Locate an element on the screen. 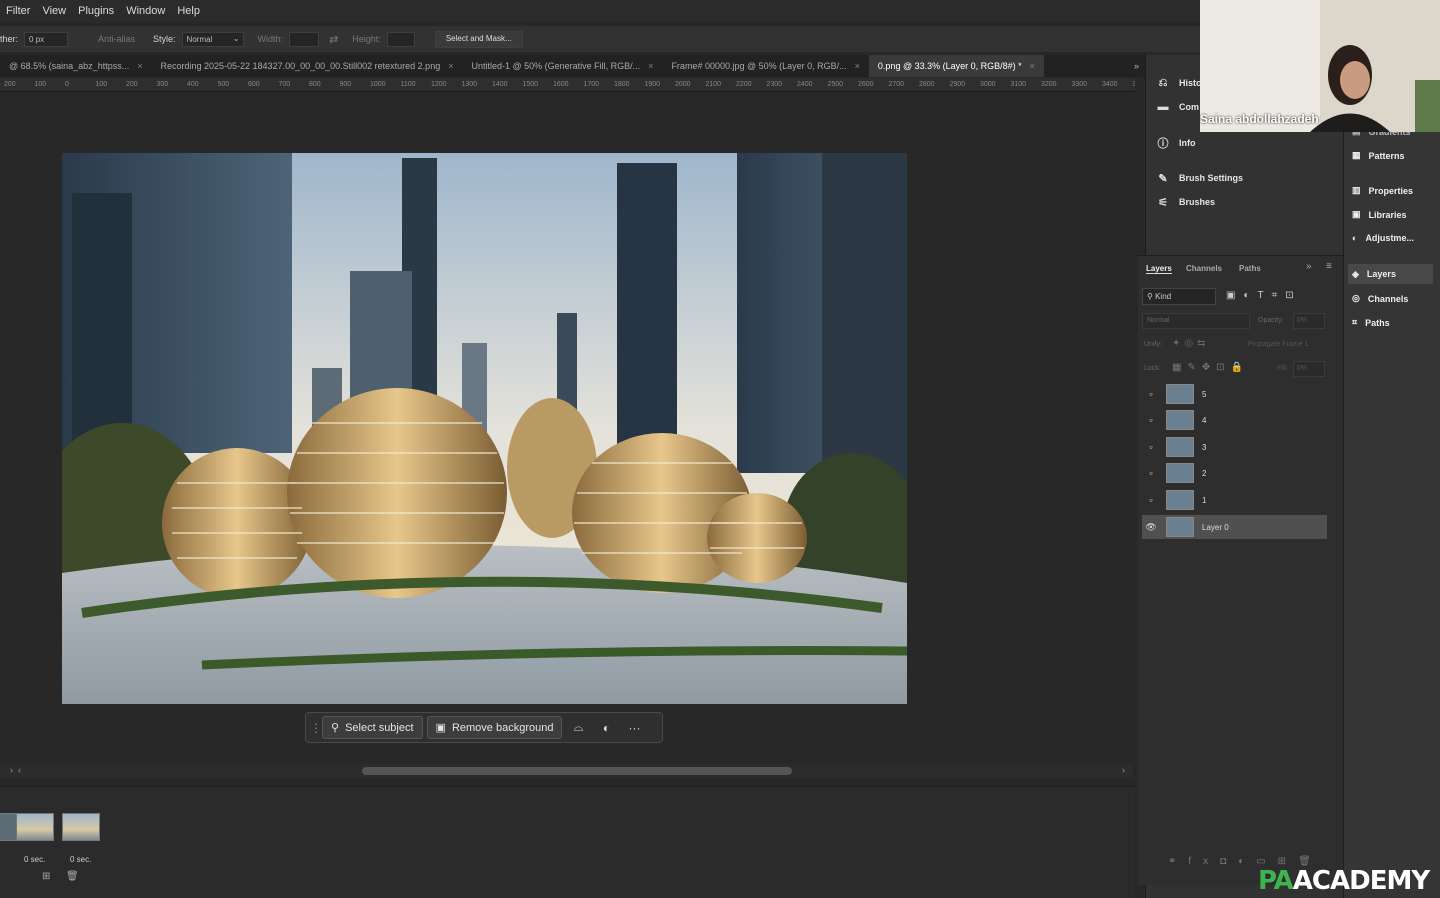 The width and height of the screenshot is (1440, 898). ruler-tick-label: 100 is located at coordinates (101, 84).